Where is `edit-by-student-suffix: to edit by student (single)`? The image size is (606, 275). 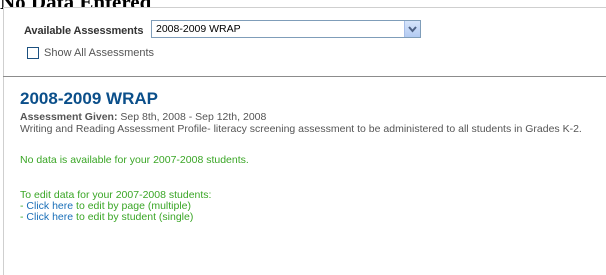 edit-by-student-suffix: to edit by student (single) is located at coordinates (133, 217).